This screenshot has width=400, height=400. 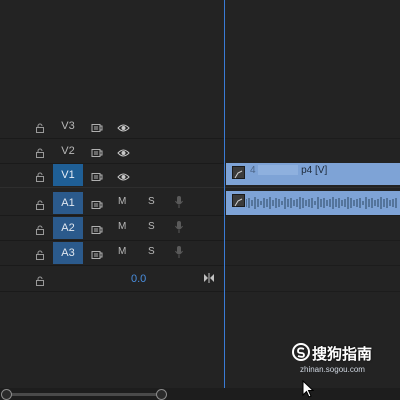 I want to click on video-audio-divider, so click(x=200, y=187).